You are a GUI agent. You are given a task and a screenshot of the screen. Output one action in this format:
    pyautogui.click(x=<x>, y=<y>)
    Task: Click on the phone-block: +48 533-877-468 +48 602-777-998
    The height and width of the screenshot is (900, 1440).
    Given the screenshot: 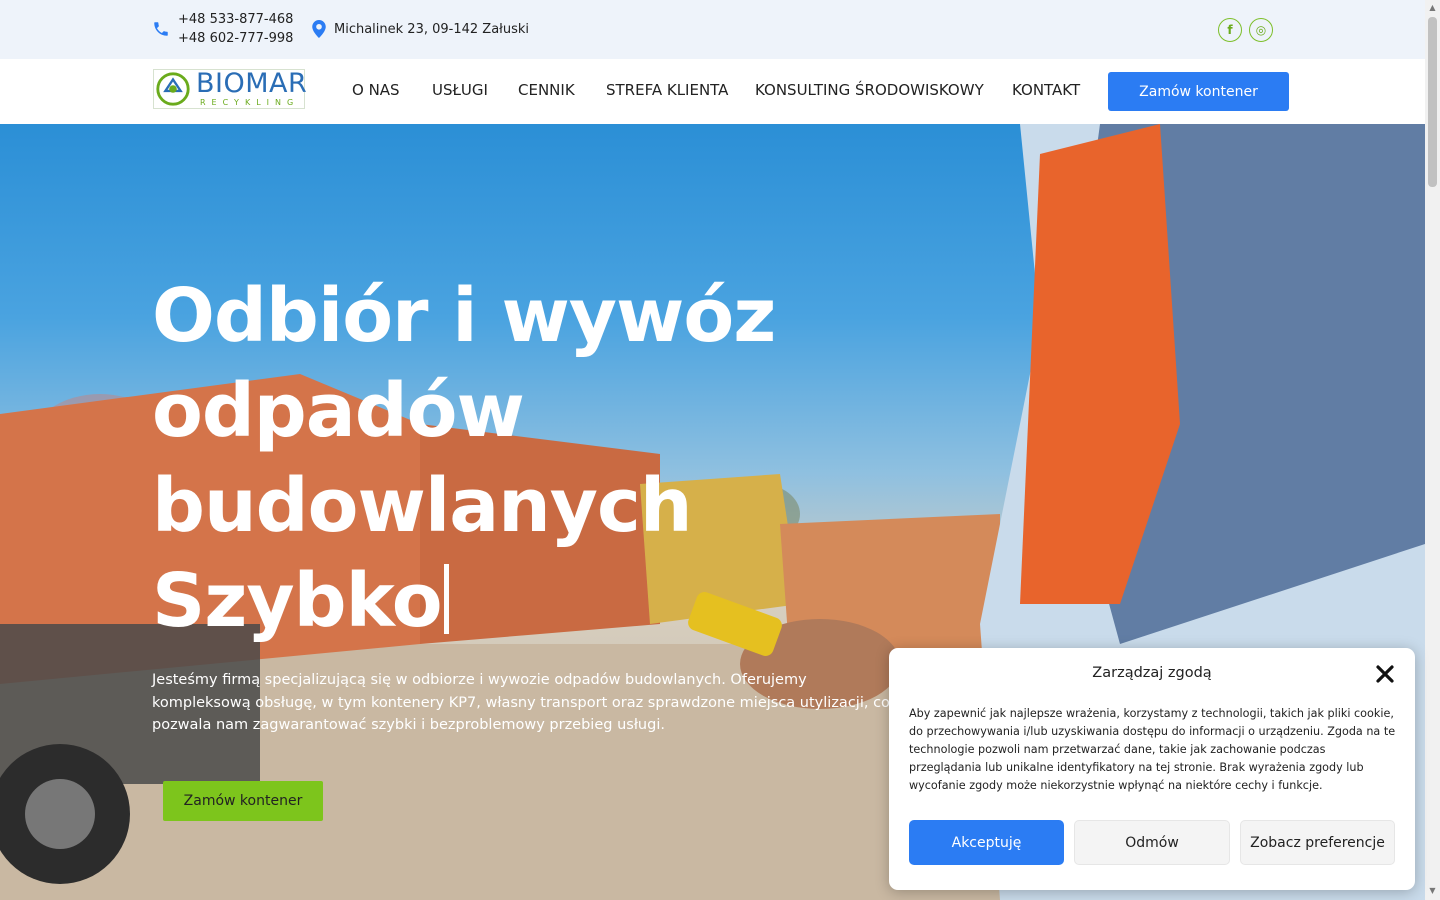 What is the action you would take?
    pyautogui.click(x=222, y=29)
    